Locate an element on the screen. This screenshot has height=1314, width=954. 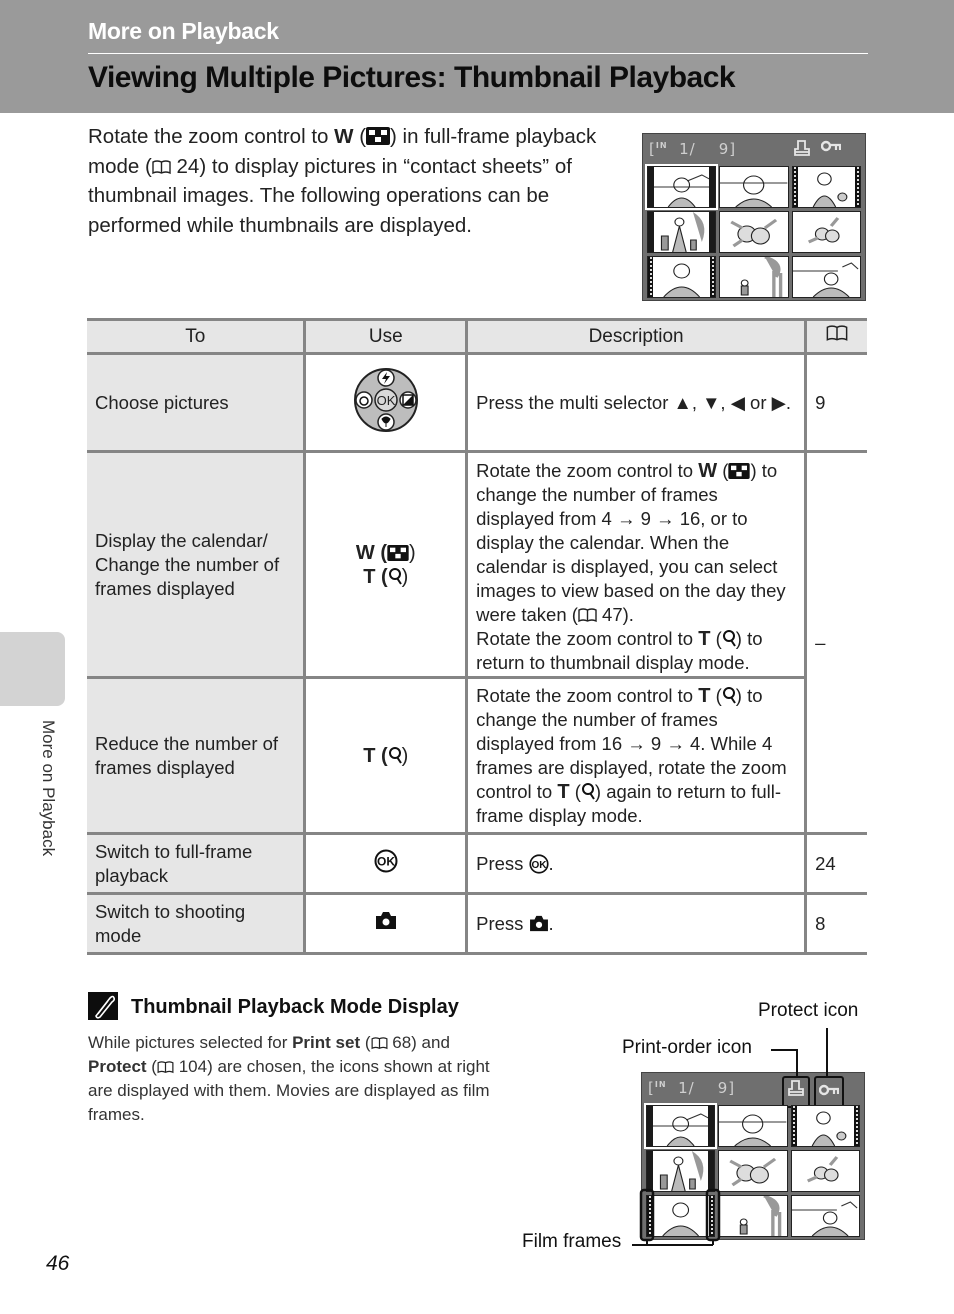
lcd-counter: [IN 1/ 9] is located at coordinates (692, 1088).